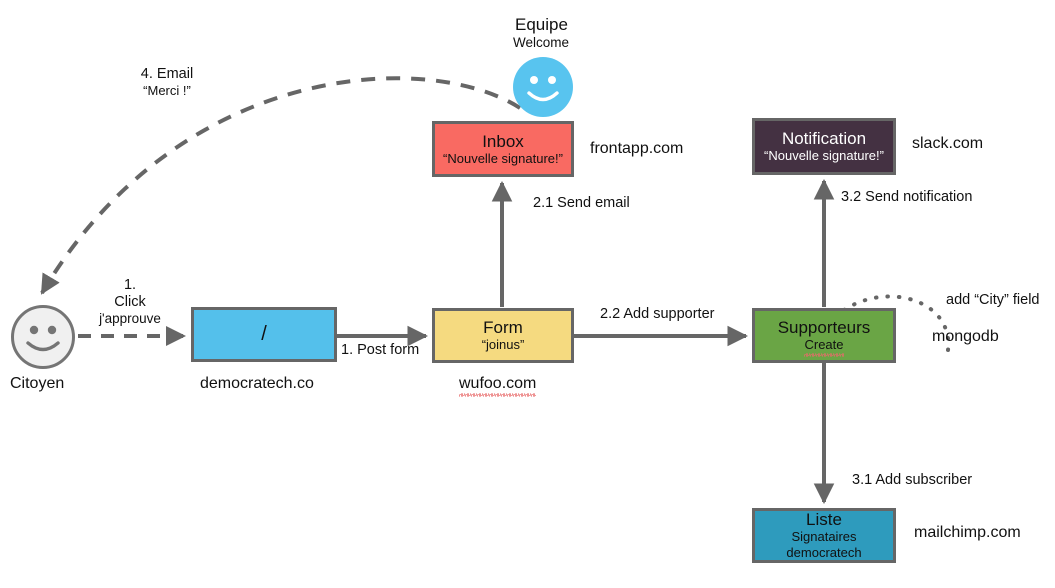 The image size is (1055, 588). What do you see at coordinates (541, 42) in the screenshot?
I see `equipe-sublabel: Welcome` at bounding box center [541, 42].